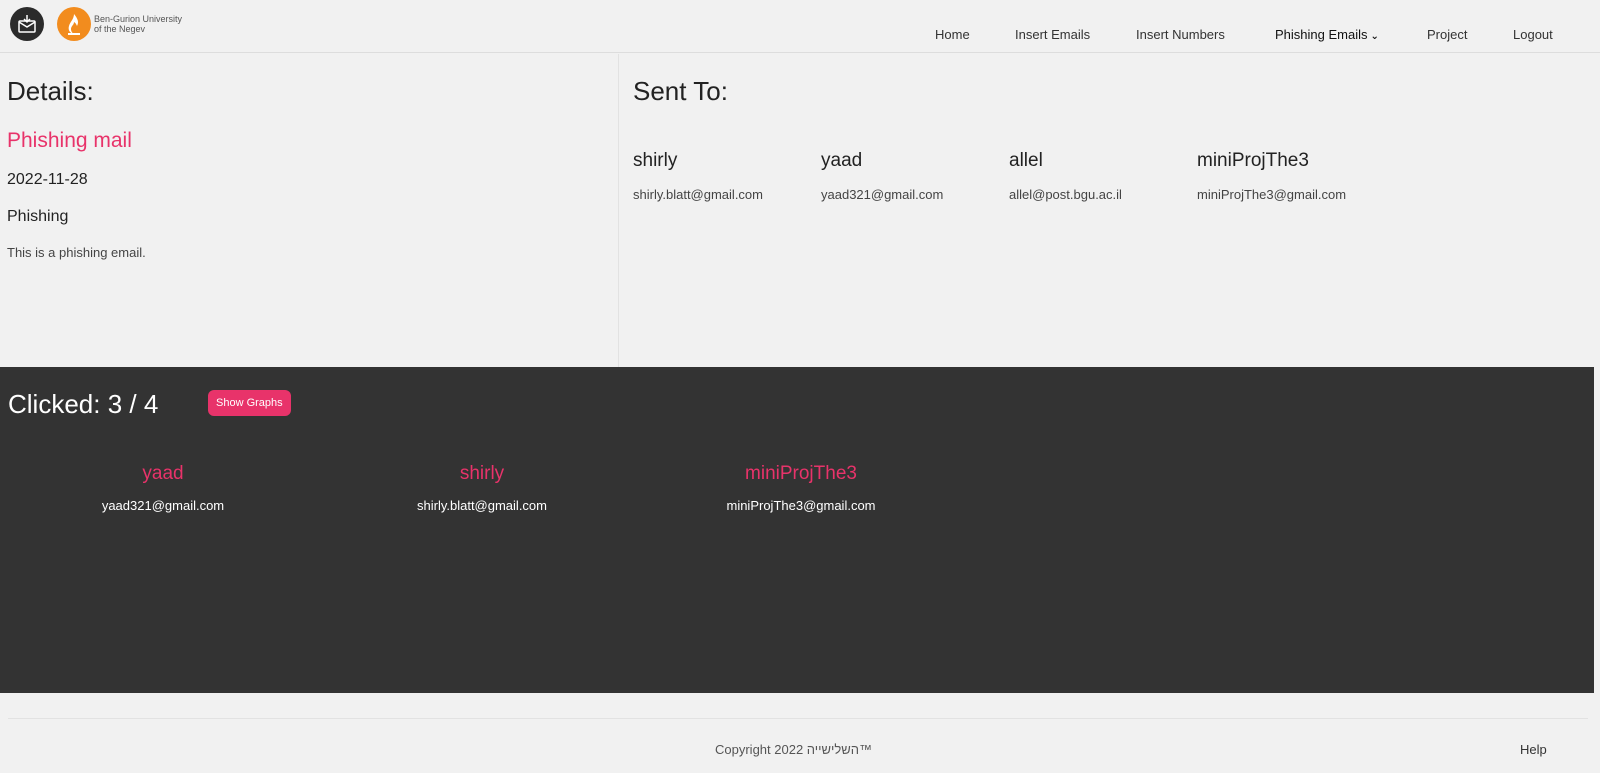  Describe the element at coordinates (916, 176) in the screenshot. I see `recipient-card: yaad yaad321@gmail.com` at that location.